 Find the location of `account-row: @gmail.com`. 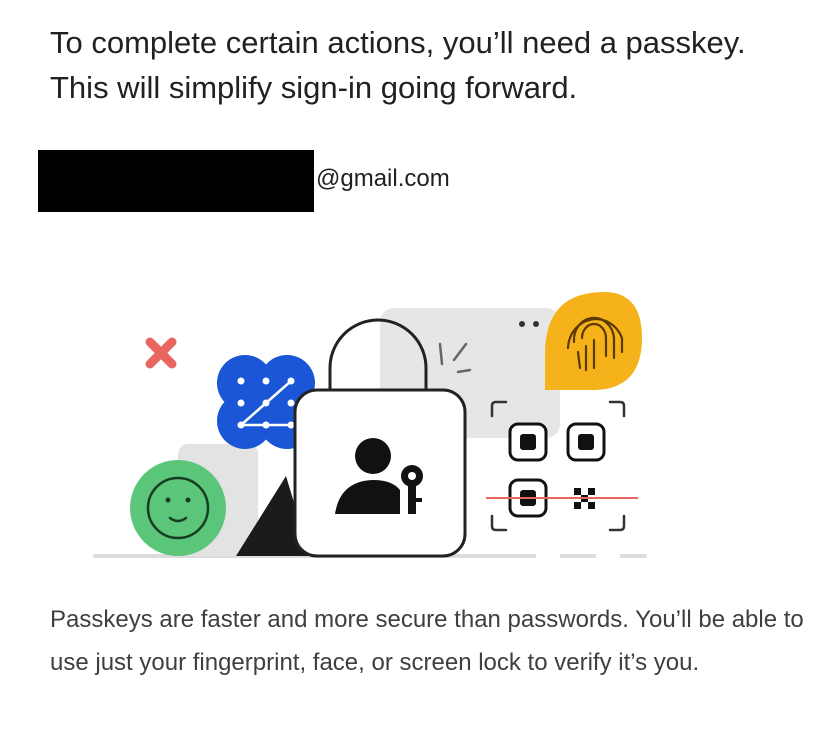

account-row: @gmail.com is located at coordinates (244, 181).